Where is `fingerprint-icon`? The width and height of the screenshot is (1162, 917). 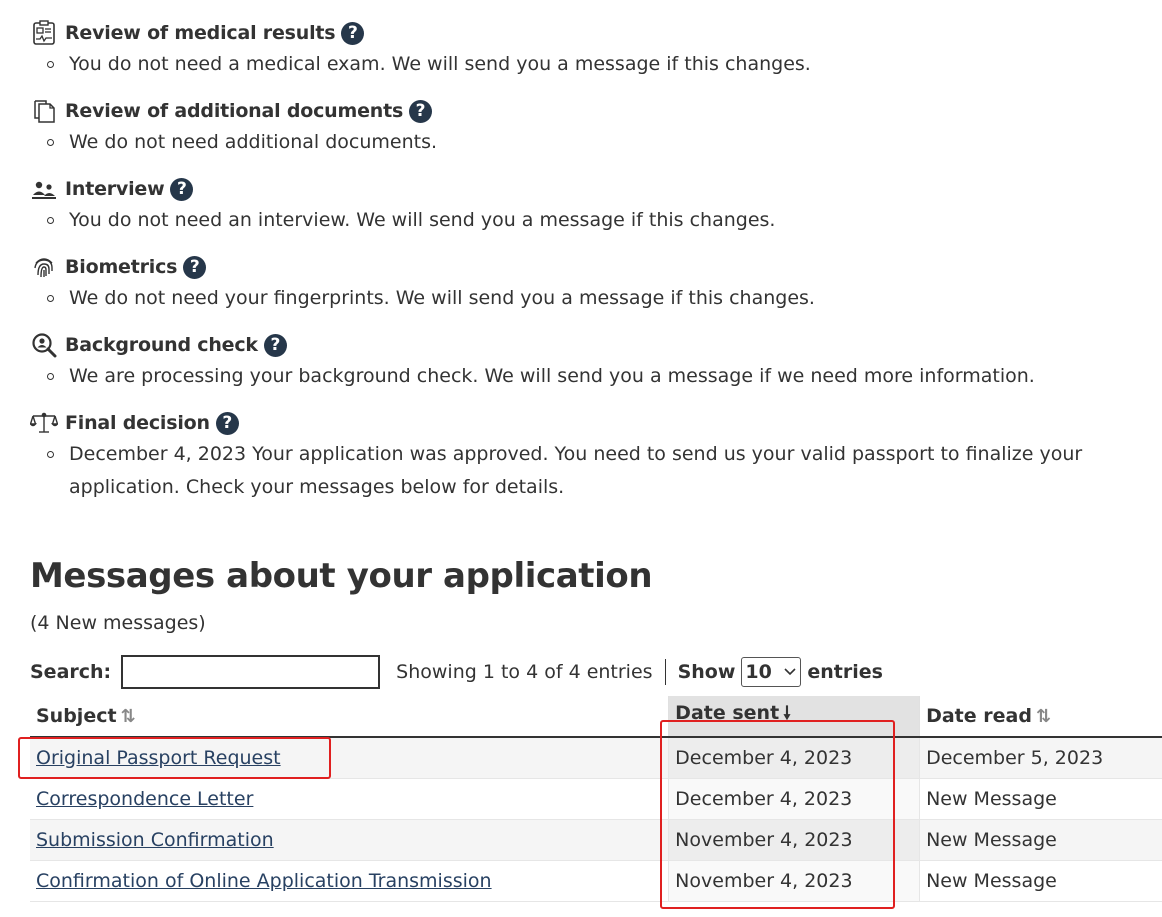 fingerprint-icon is located at coordinates (44, 267).